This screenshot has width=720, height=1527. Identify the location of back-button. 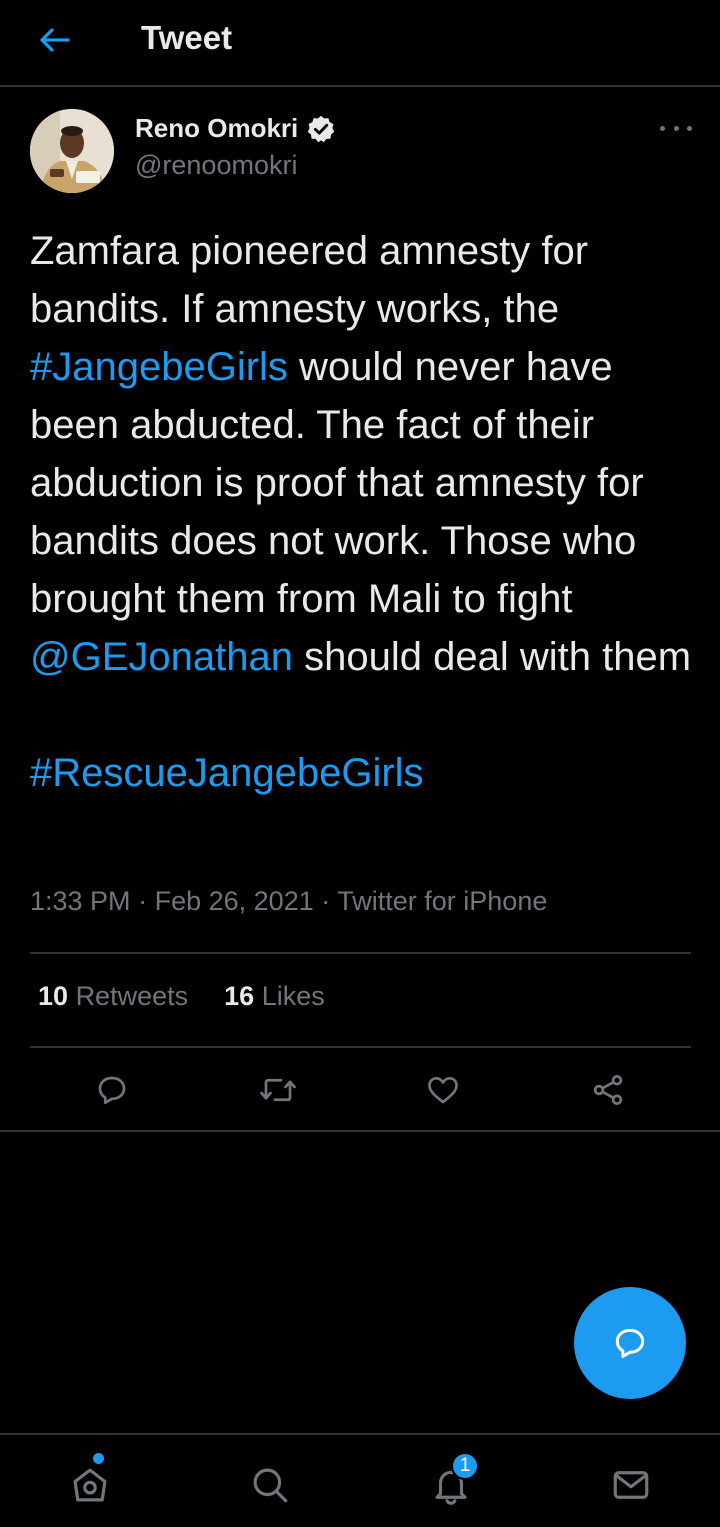
(54, 40).